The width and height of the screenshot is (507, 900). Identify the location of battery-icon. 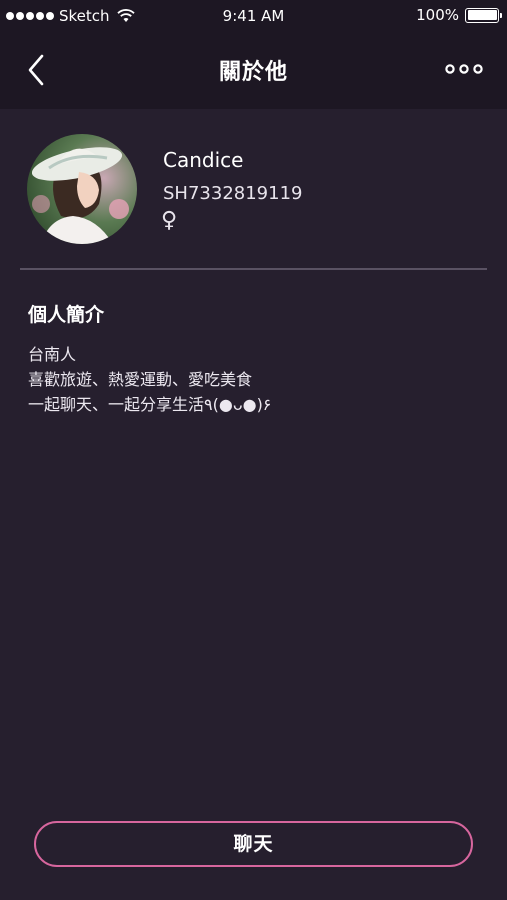
(483, 15).